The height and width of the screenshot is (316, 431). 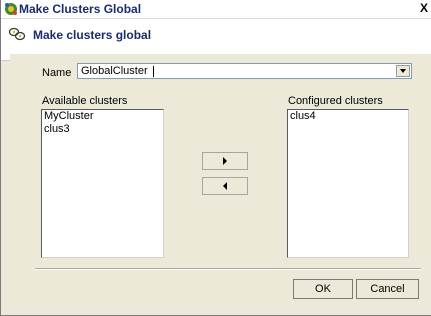 What do you see at coordinates (85, 101) in the screenshot?
I see `available-clusters-label: Available clusters` at bounding box center [85, 101].